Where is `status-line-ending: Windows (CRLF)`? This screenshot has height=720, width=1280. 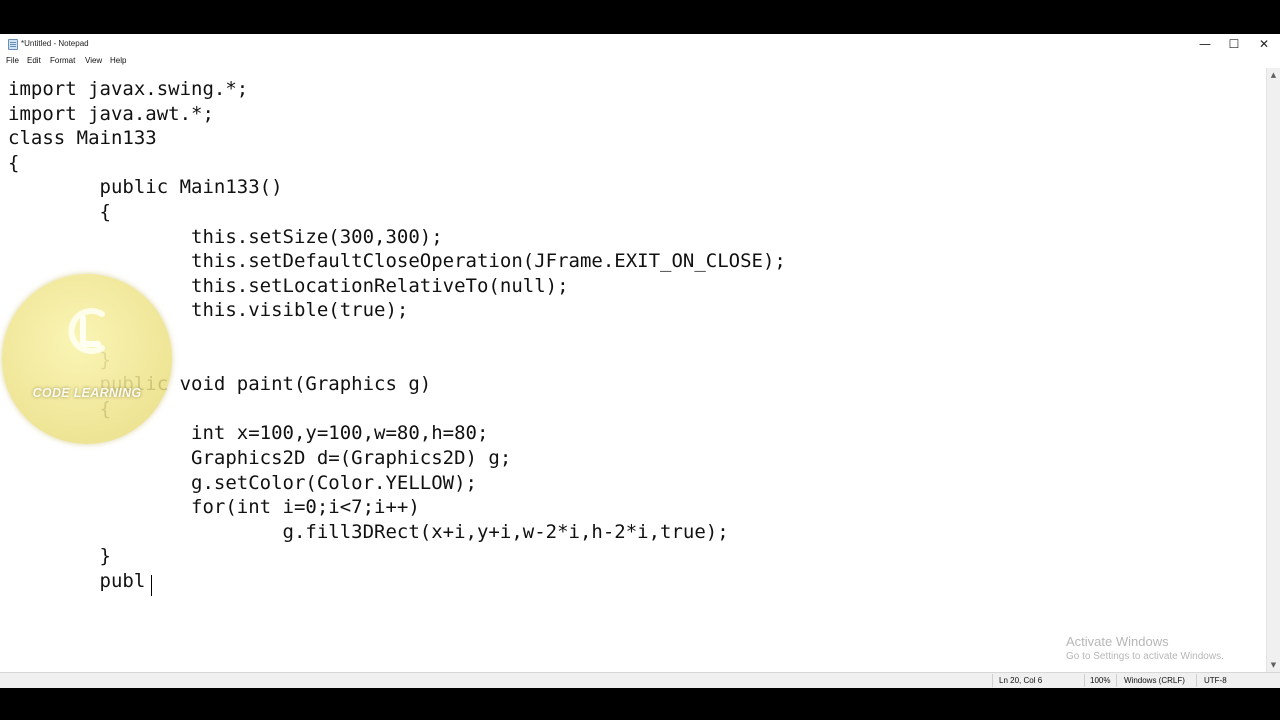 status-line-ending: Windows (CRLF) is located at coordinates (1154, 680).